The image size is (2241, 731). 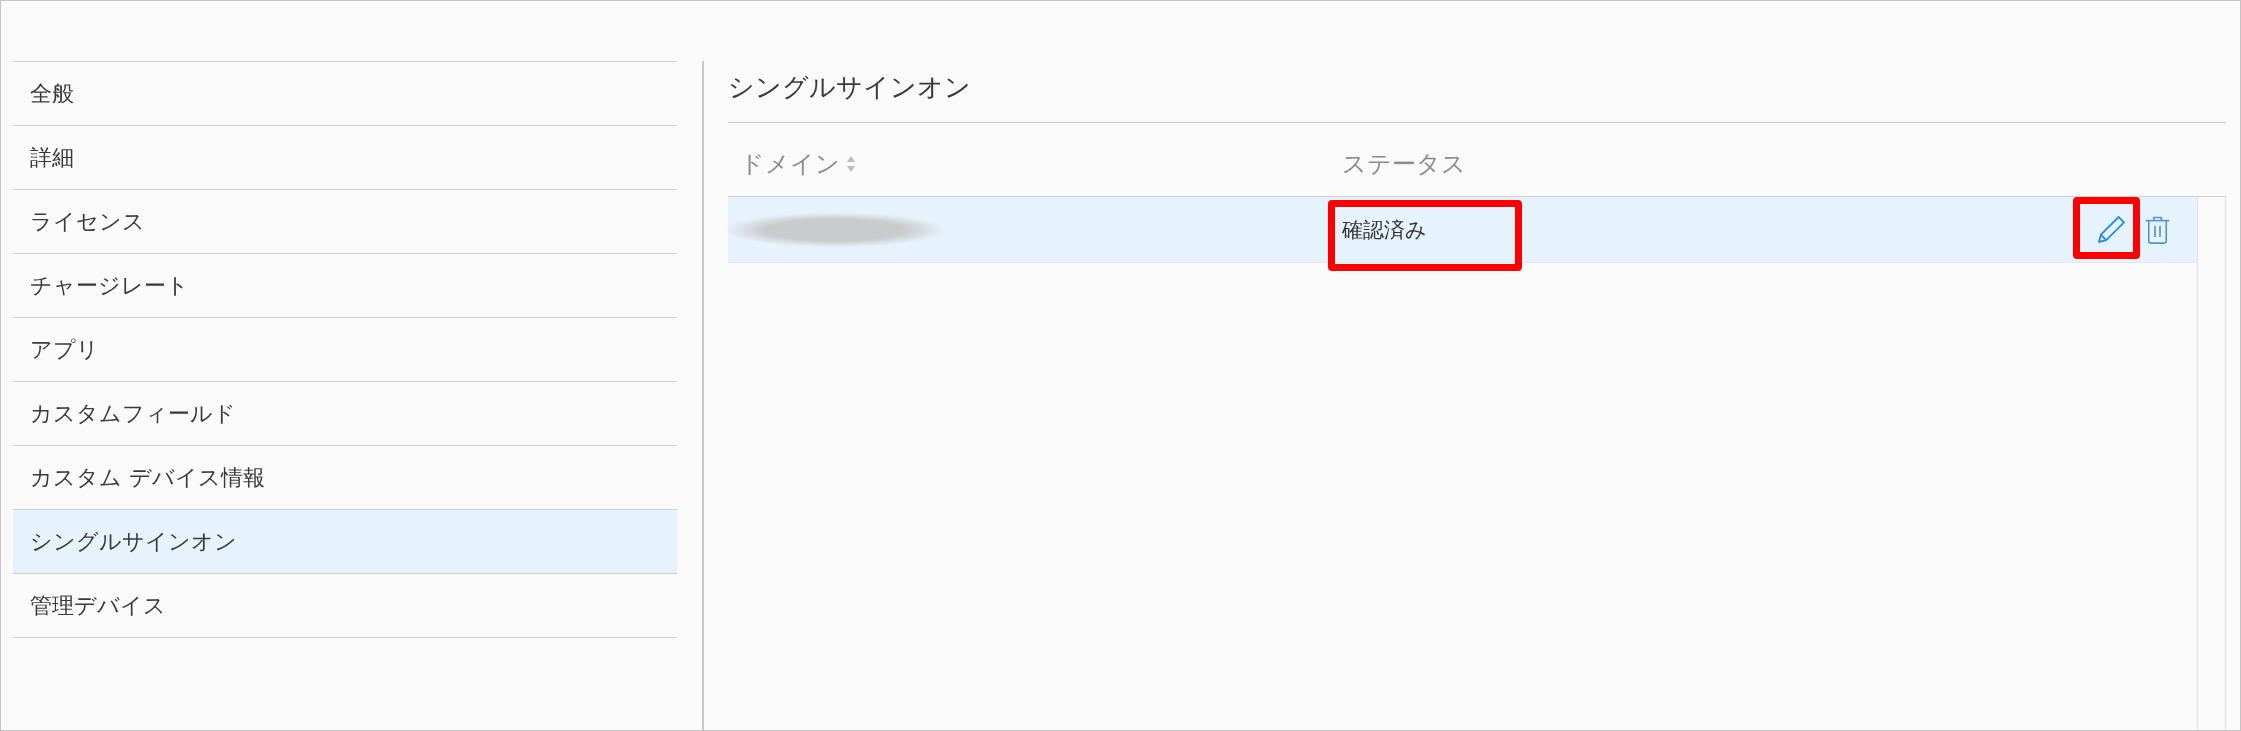 I want to click on sidebar-item: シングルサインオン, so click(x=345, y=542).